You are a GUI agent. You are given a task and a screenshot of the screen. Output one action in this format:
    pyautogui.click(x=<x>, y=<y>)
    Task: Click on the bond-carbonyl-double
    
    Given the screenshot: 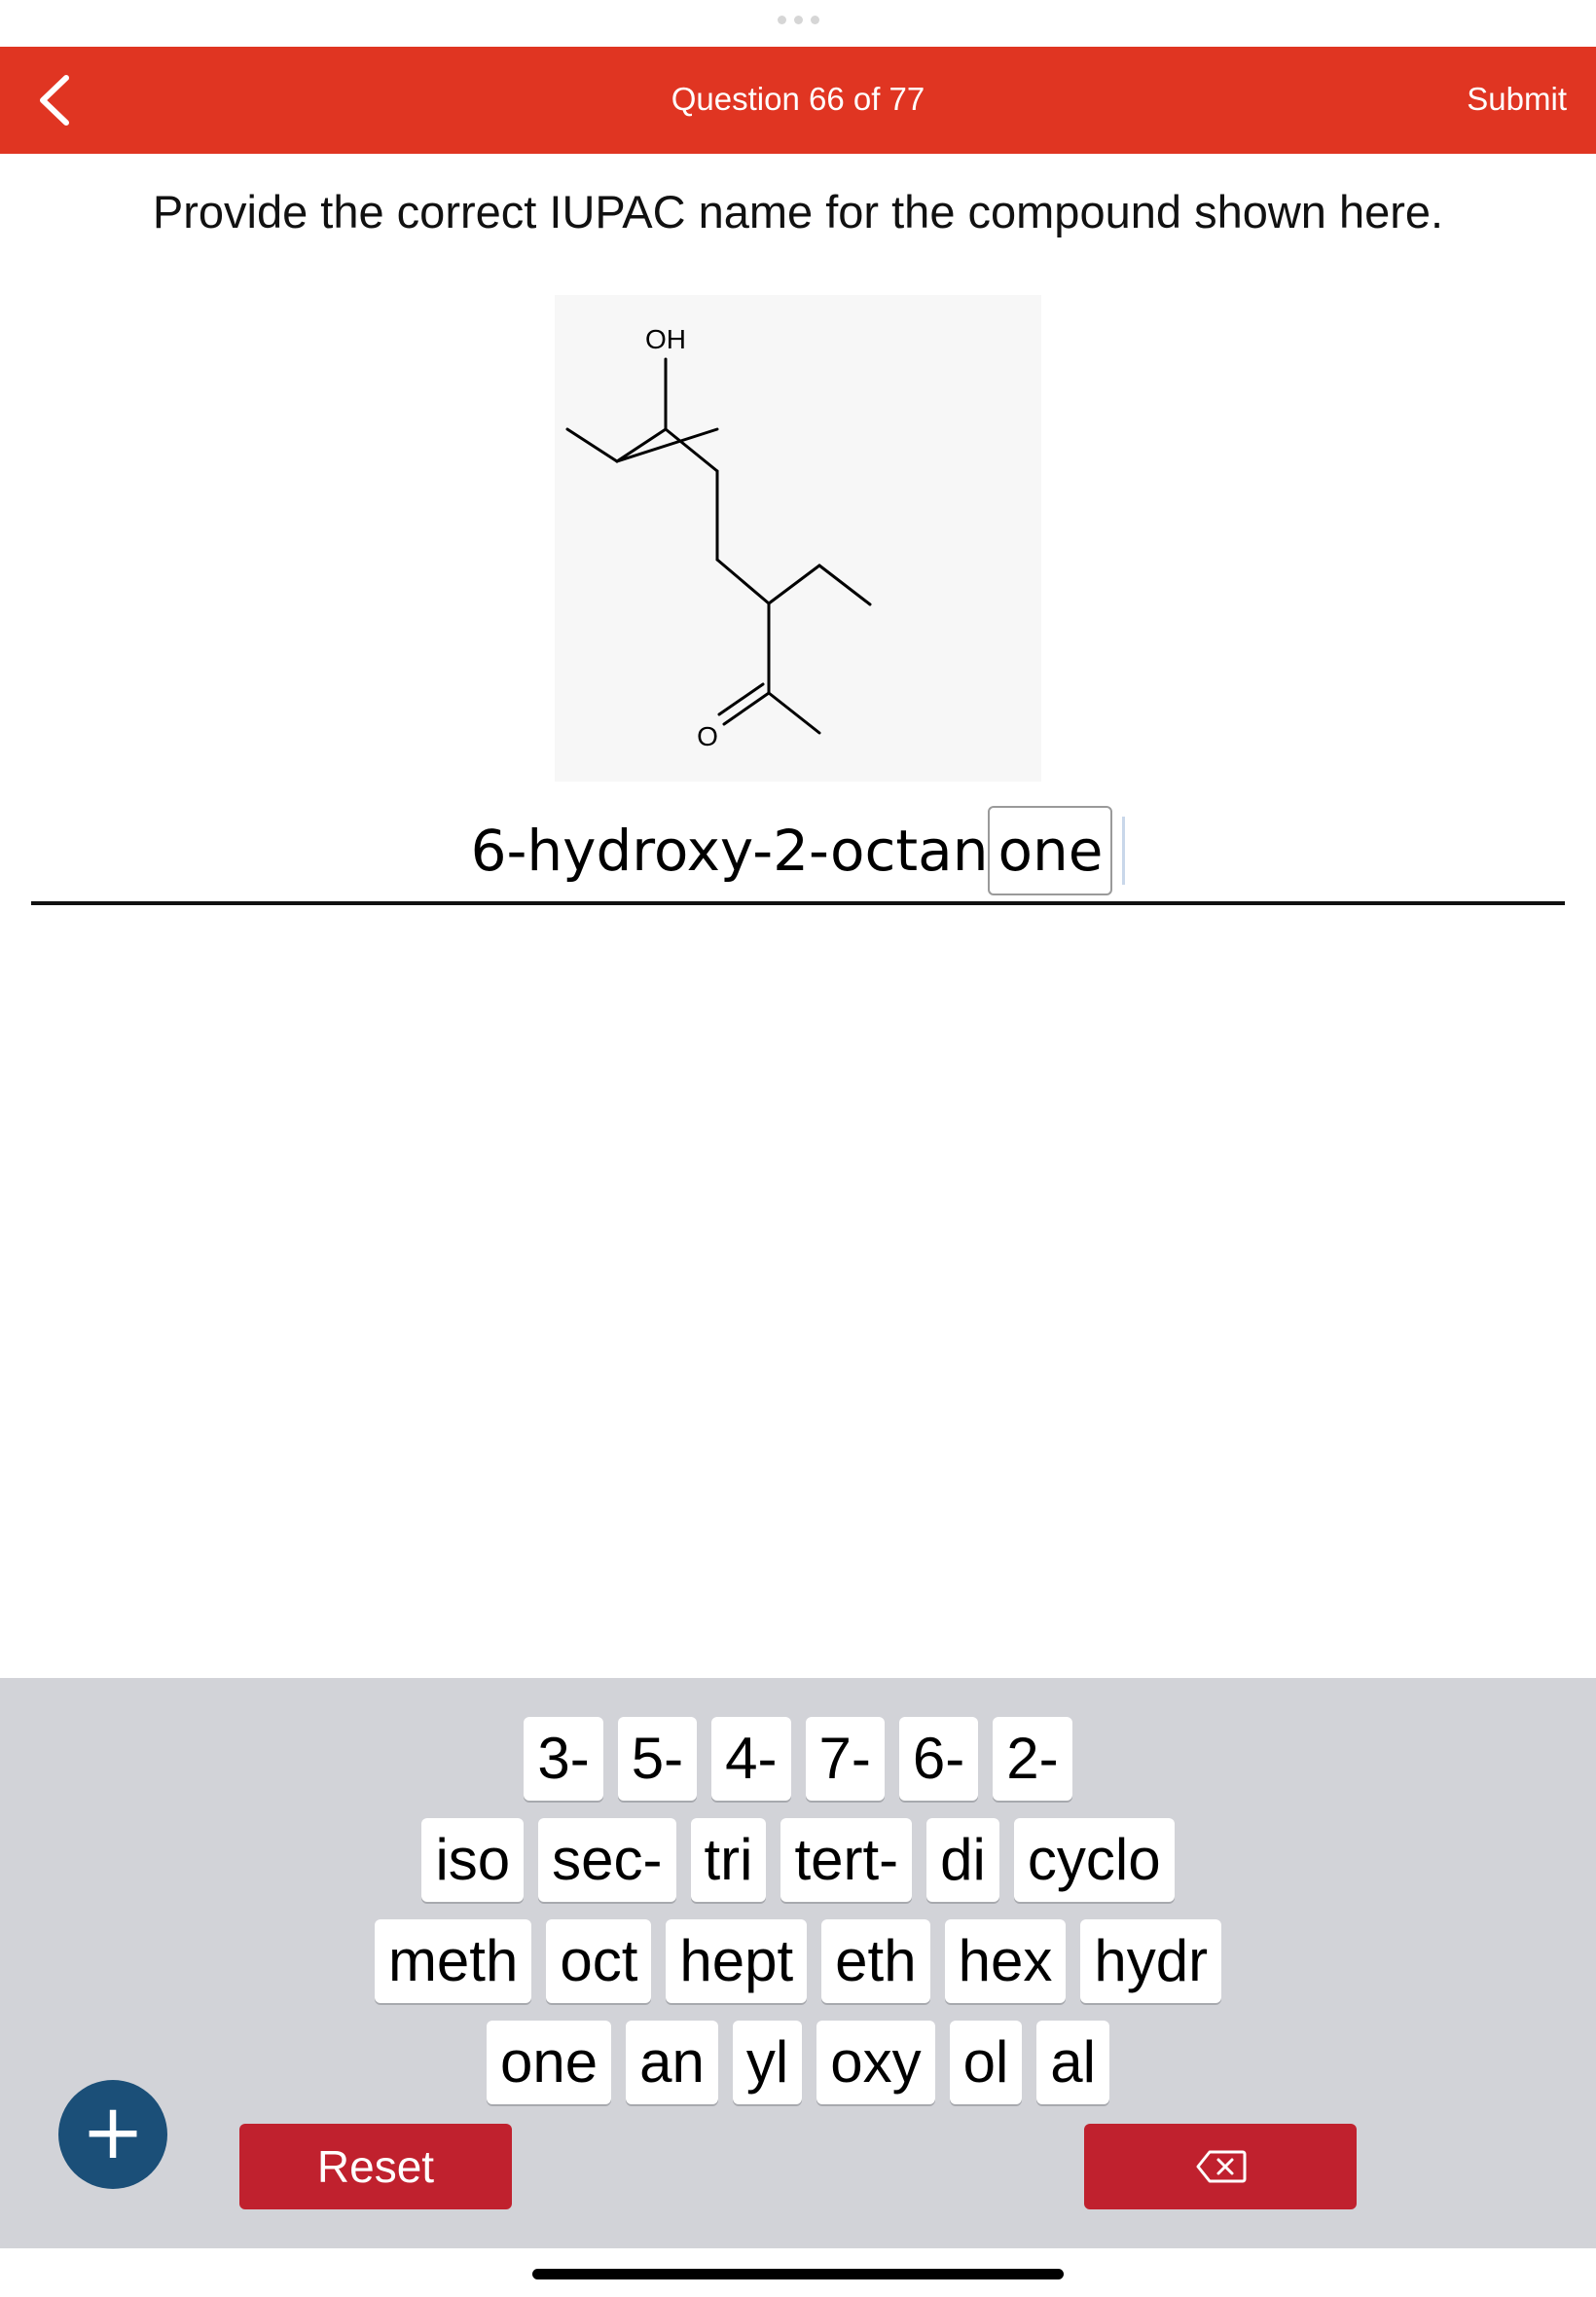 What is the action you would take?
    pyautogui.click(x=741, y=699)
    